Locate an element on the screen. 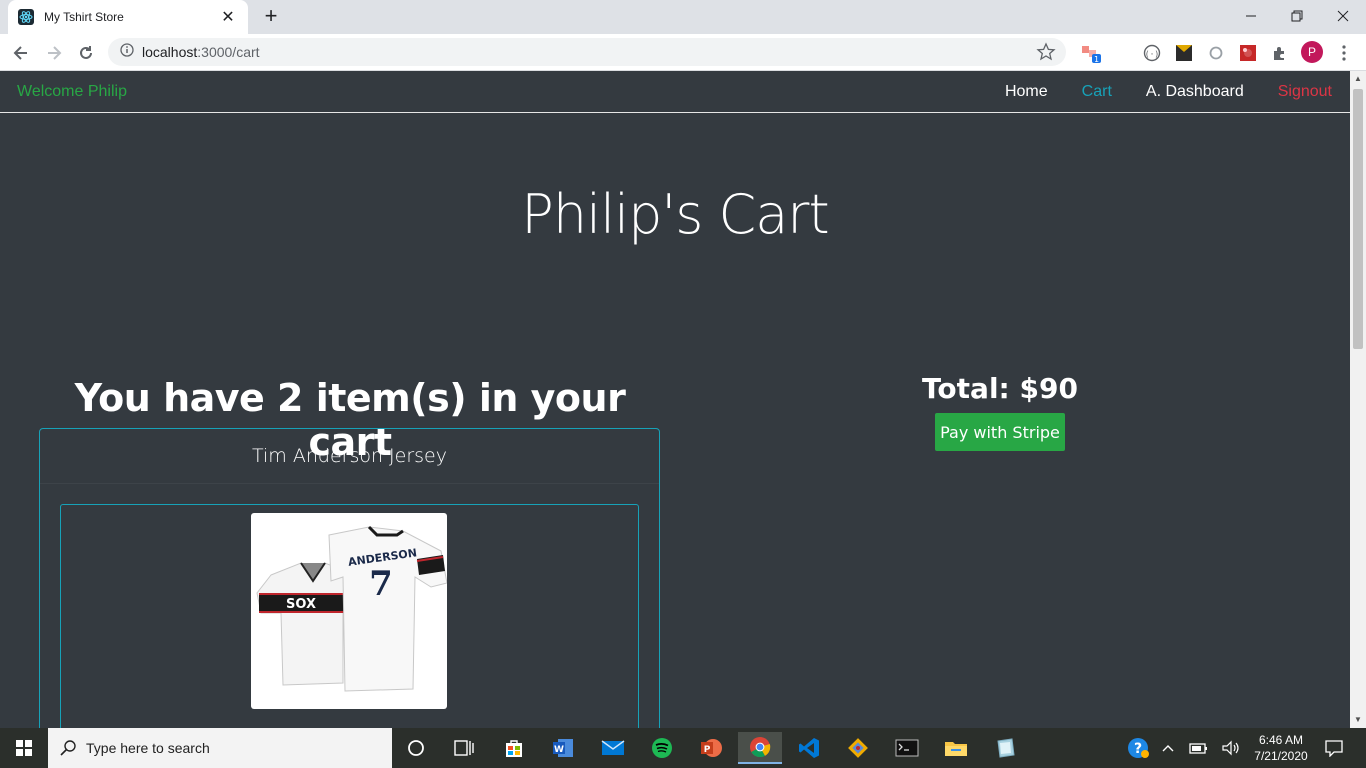 Image resolution: width=1366 pixels, height=768 pixels. cart-total: Total: $90 is located at coordinates (1000, 388).